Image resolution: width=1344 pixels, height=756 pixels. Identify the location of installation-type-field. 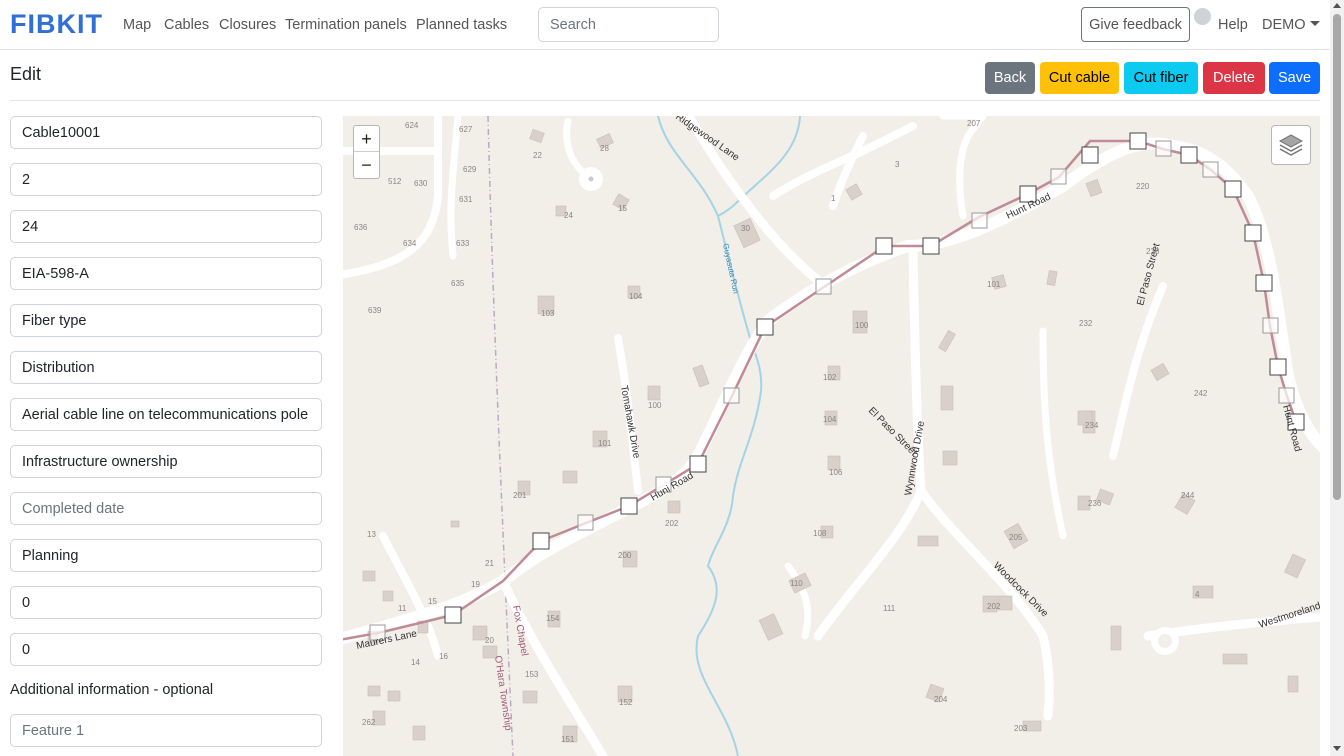
(166, 414).